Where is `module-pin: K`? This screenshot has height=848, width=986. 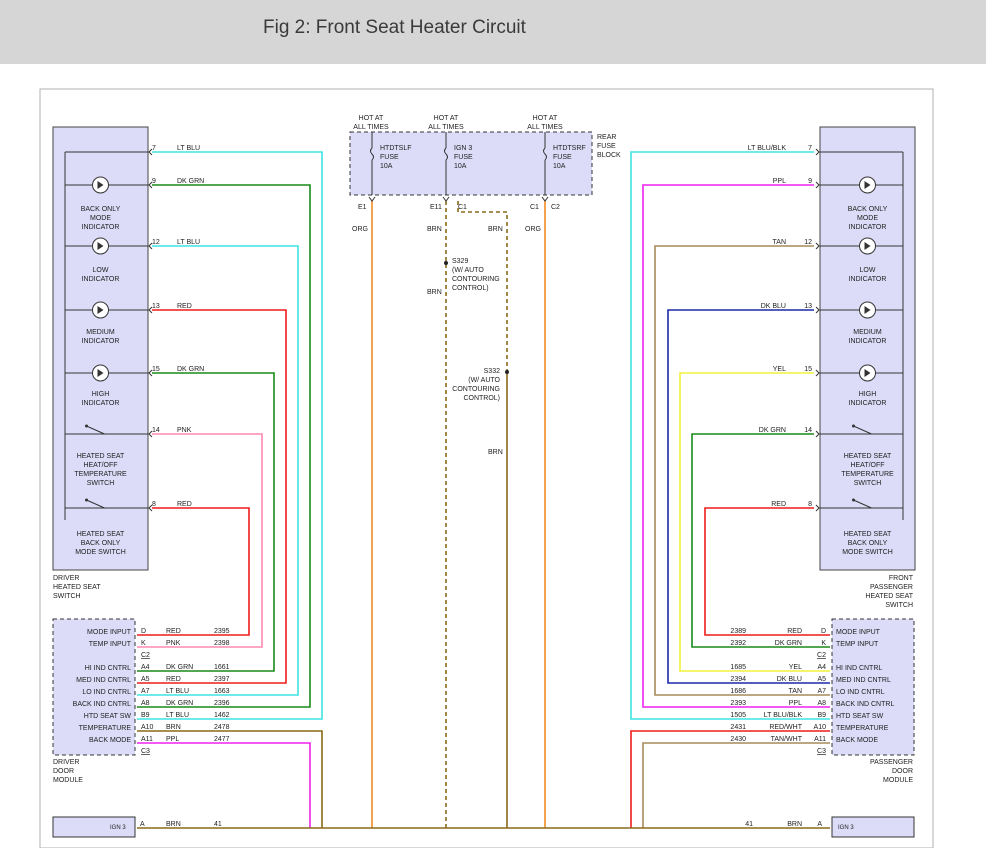 module-pin: K is located at coordinates (143, 643).